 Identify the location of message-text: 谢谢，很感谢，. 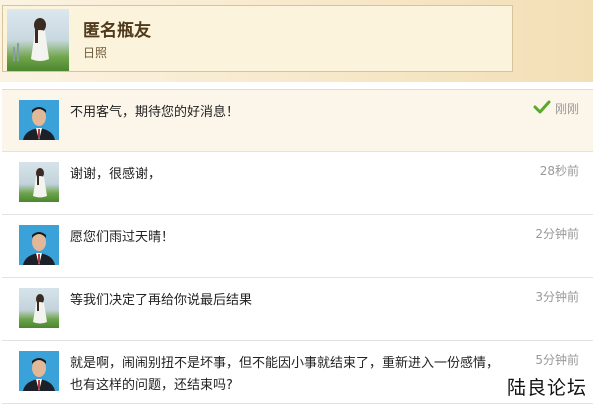
(116, 174).